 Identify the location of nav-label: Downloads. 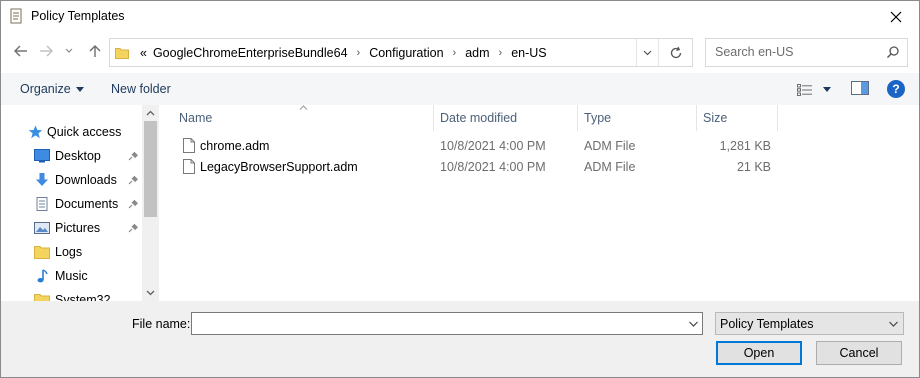
(86, 180).